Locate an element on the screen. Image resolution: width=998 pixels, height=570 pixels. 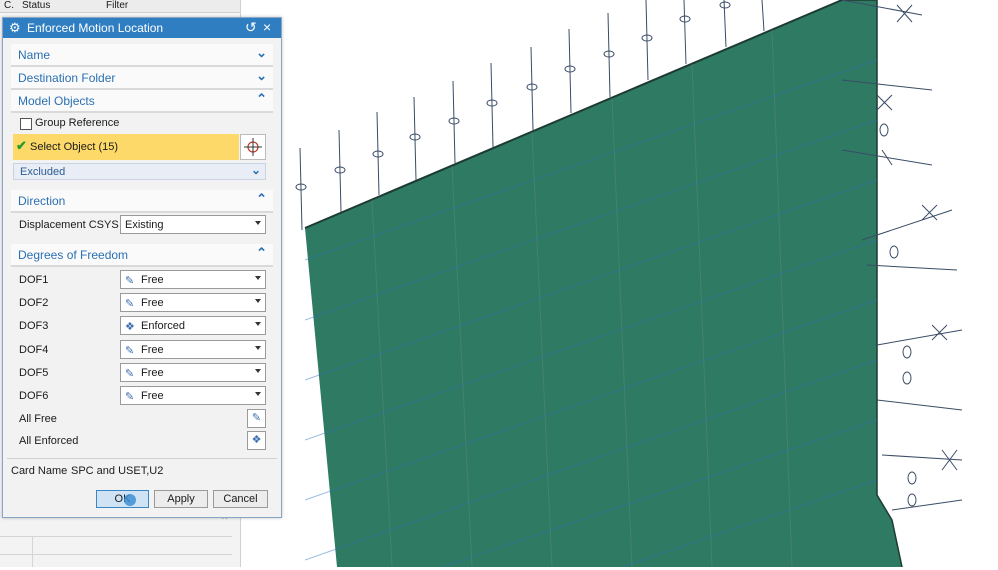
group-reference-label: Group Reference is located at coordinates (77, 123).